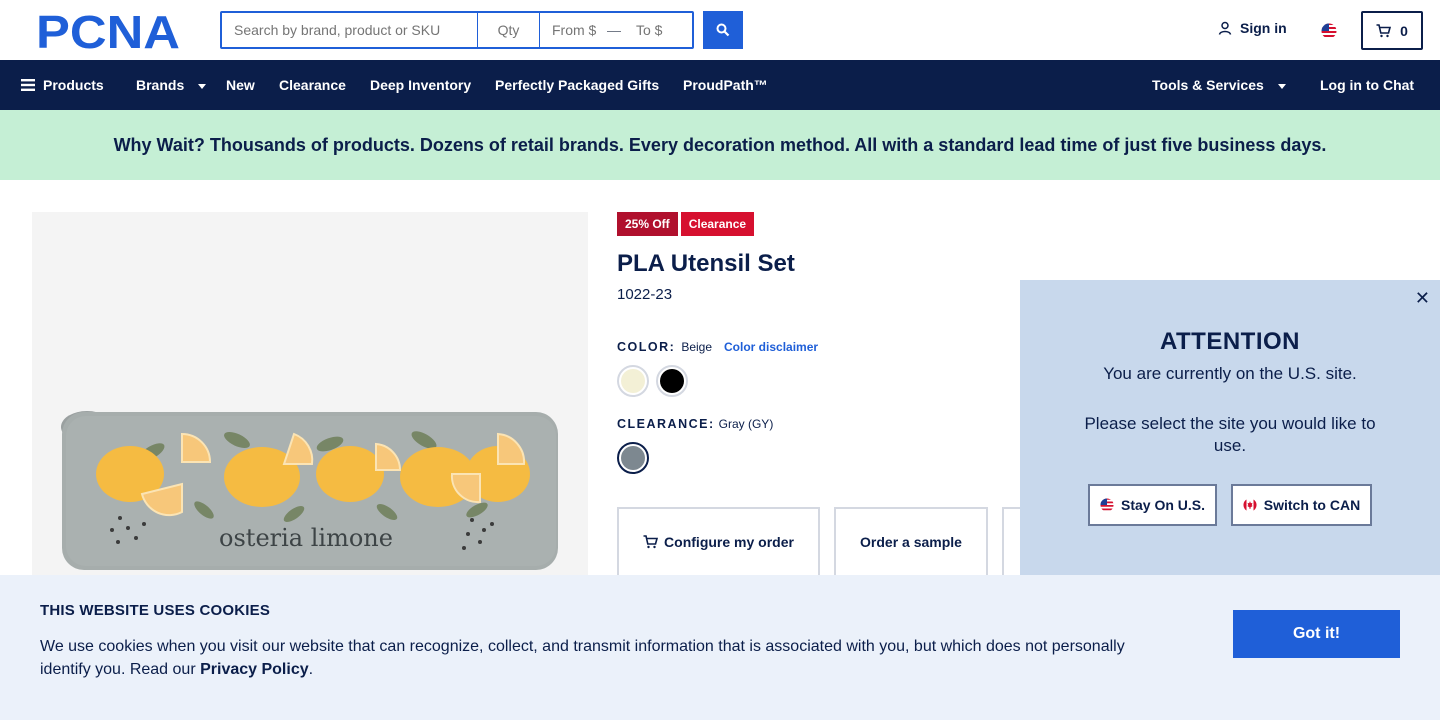 The height and width of the screenshot is (720, 1440). I want to click on price-from-input, so click(572, 30).